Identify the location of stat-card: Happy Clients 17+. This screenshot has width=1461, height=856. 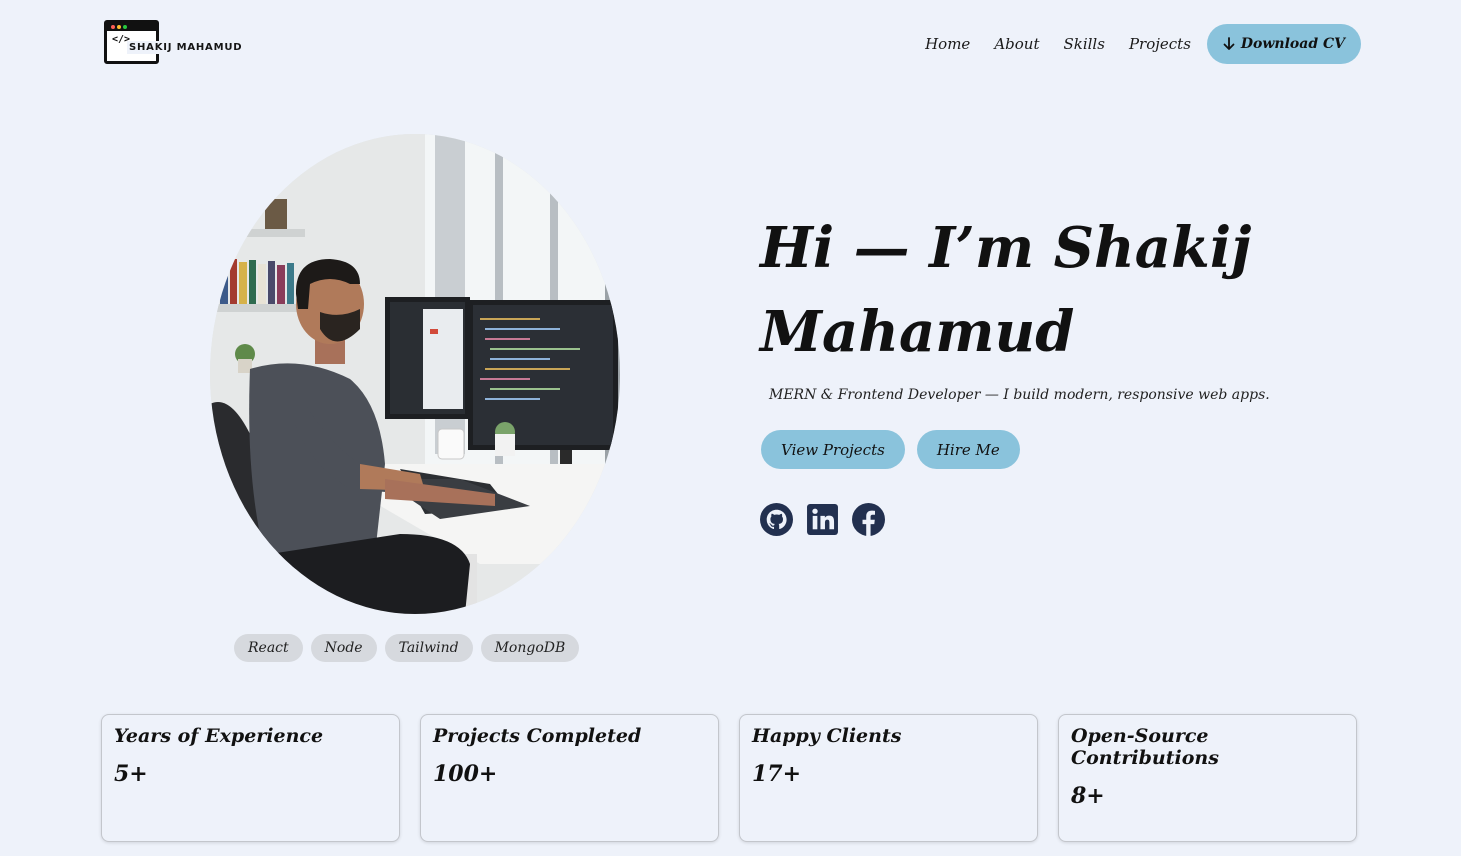
(888, 778).